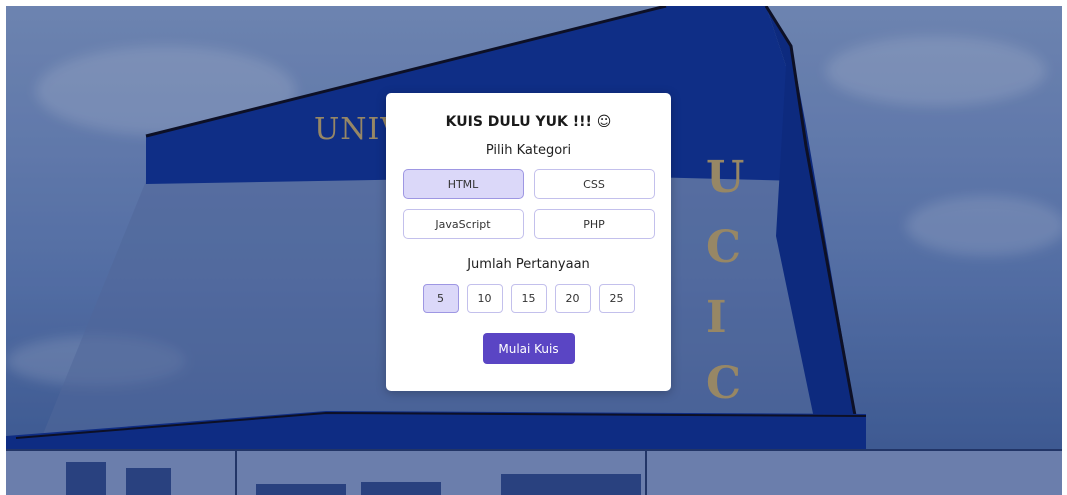 The image size is (1067, 495). Describe the element at coordinates (528, 122) in the screenshot. I see `quiz-title: KUIS DULU YUK !!! ☺` at that location.